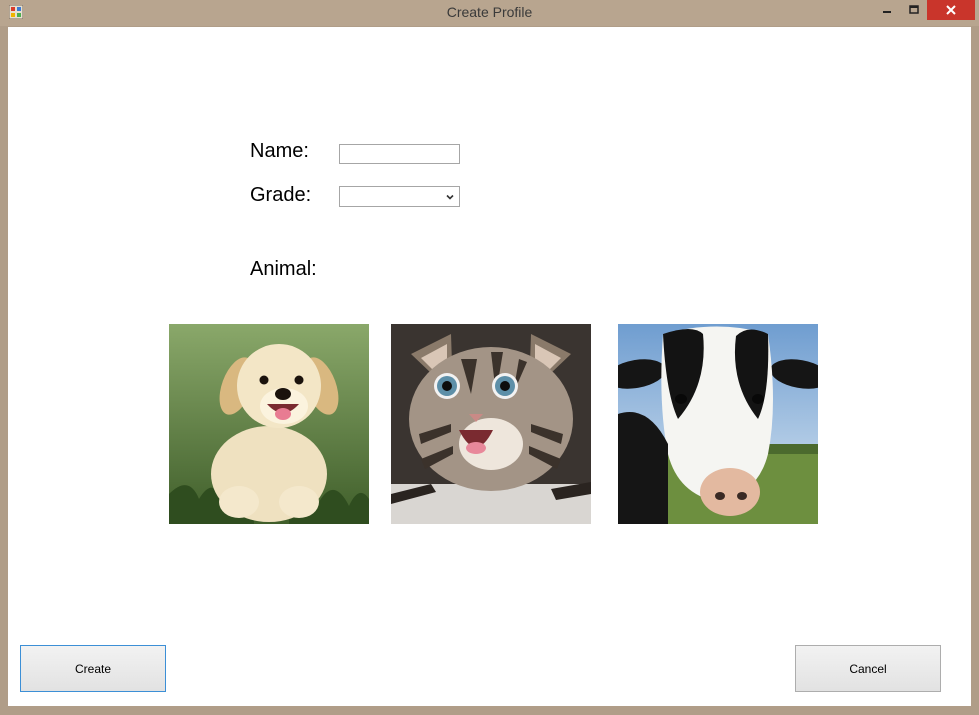  Describe the element at coordinates (868, 668) in the screenshot. I see `cancel-button: Cancel` at that location.